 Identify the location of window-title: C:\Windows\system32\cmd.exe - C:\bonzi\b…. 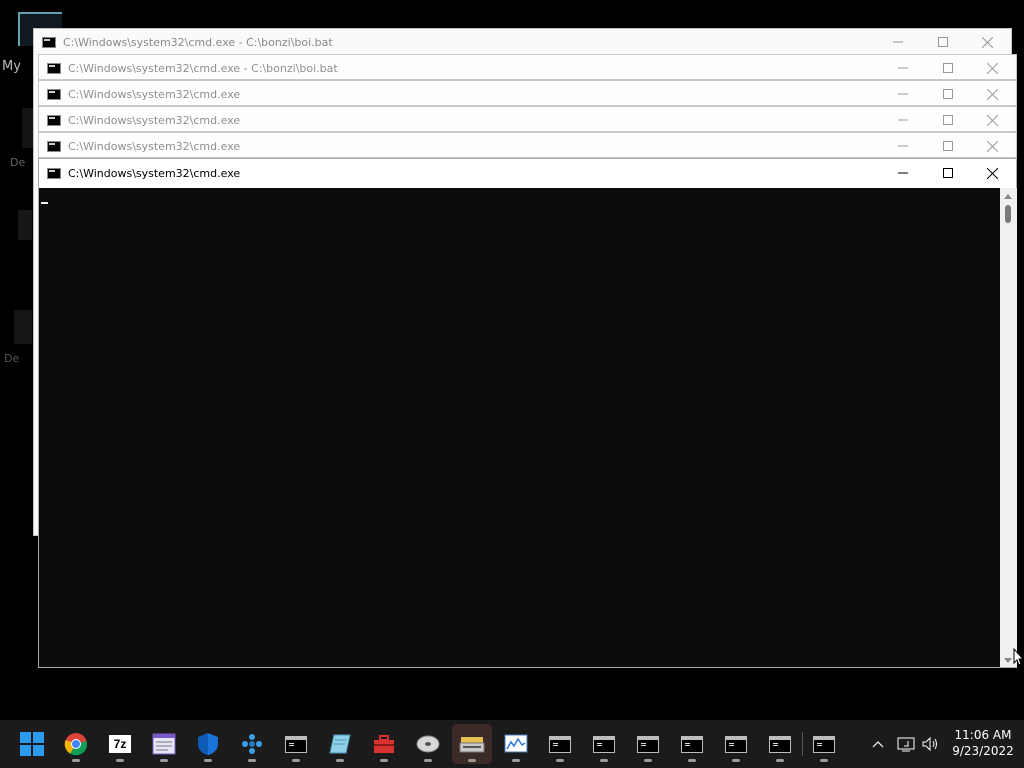
(203, 68).